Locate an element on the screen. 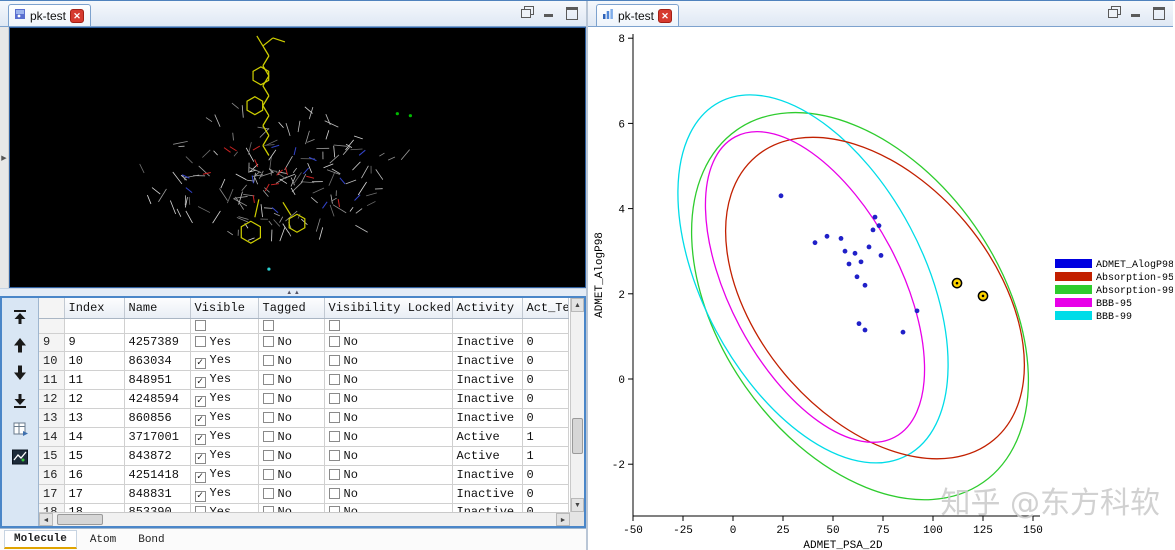  table-row: 13 13 860856 ✓ Yes No No Inactive 0 is located at coordinates (304, 418).